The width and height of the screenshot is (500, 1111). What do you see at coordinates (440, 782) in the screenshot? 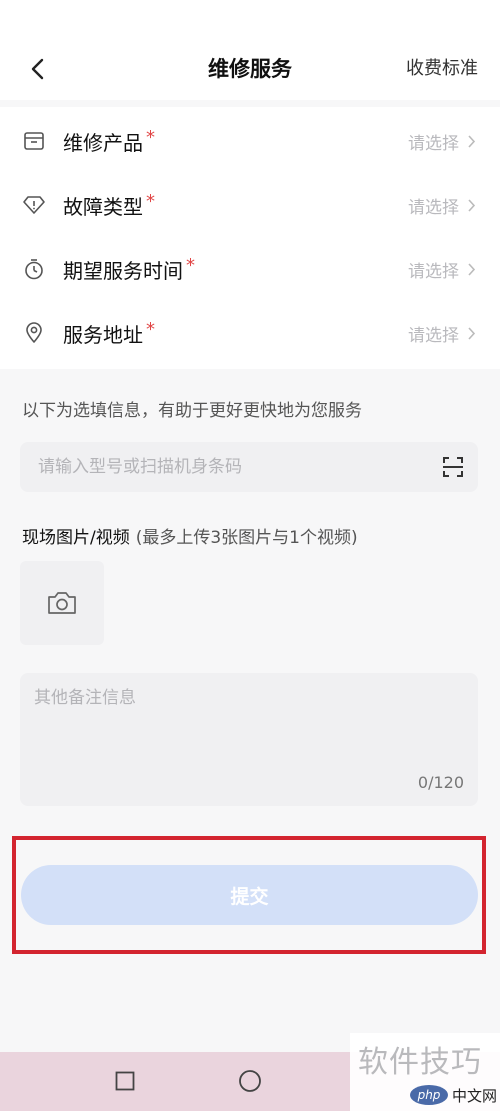
I see `char-counter: 0/120` at bounding box center [440, 782].